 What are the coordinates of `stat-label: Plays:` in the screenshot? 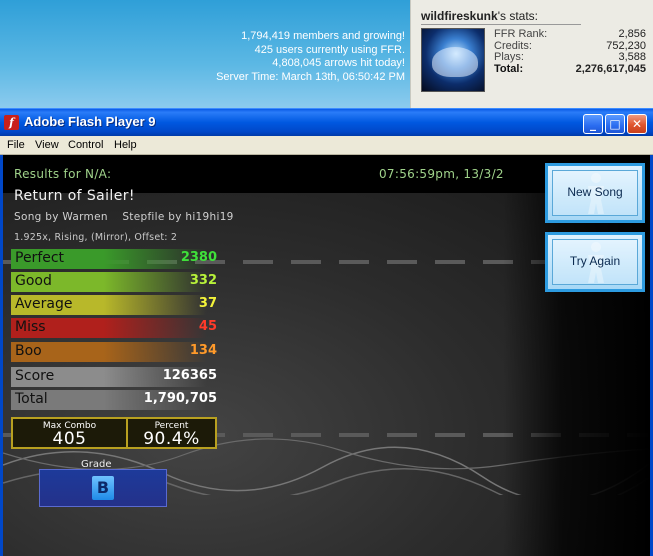 It's located at (509, 57).